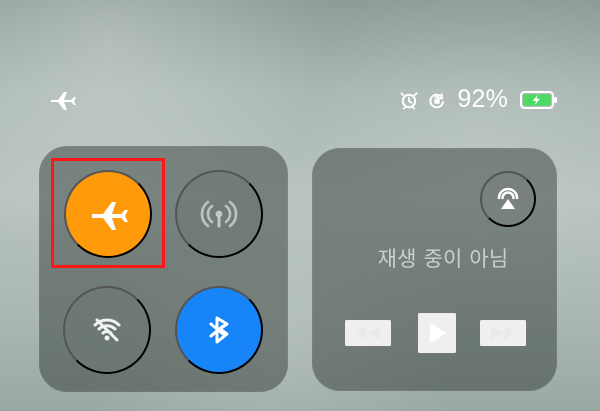 This screenshot has height=411, width=600. I want to click on cellular-data-icon, so click(219, 214).